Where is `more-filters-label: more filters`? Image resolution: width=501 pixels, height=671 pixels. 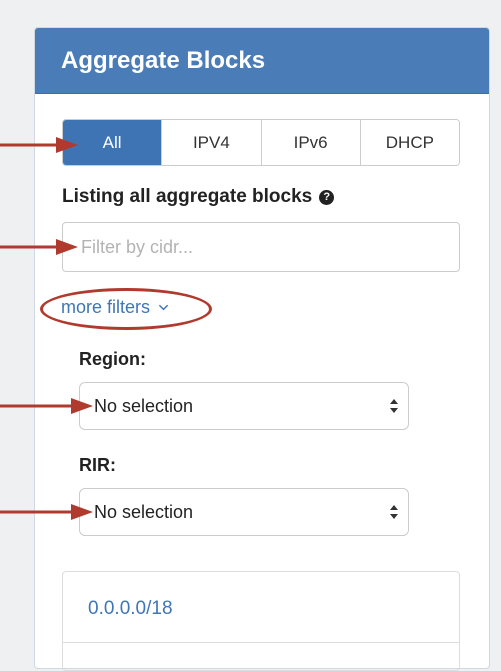 more-filters-label: more filters is located at coordinates (106, 307).